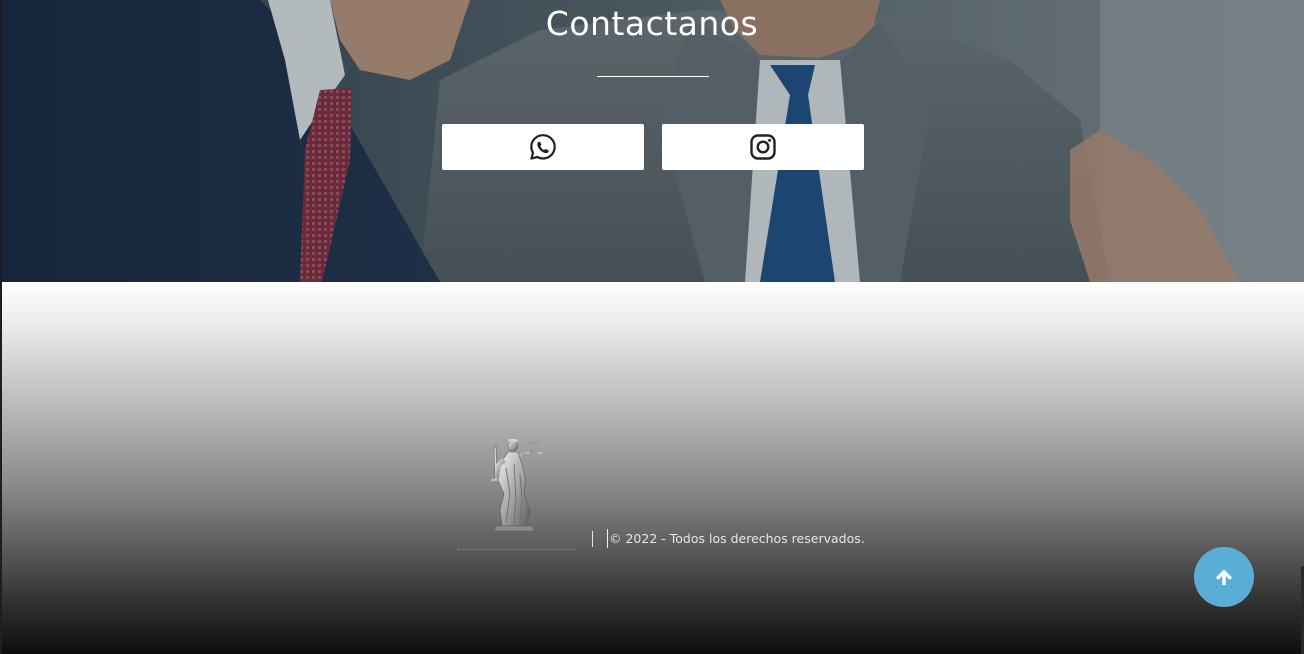 This screenshot has width=1304, height=654. What do you see at coordinates (653, 76) in the screenshot?
I see `title-divider` at bounding box center [653, 76].